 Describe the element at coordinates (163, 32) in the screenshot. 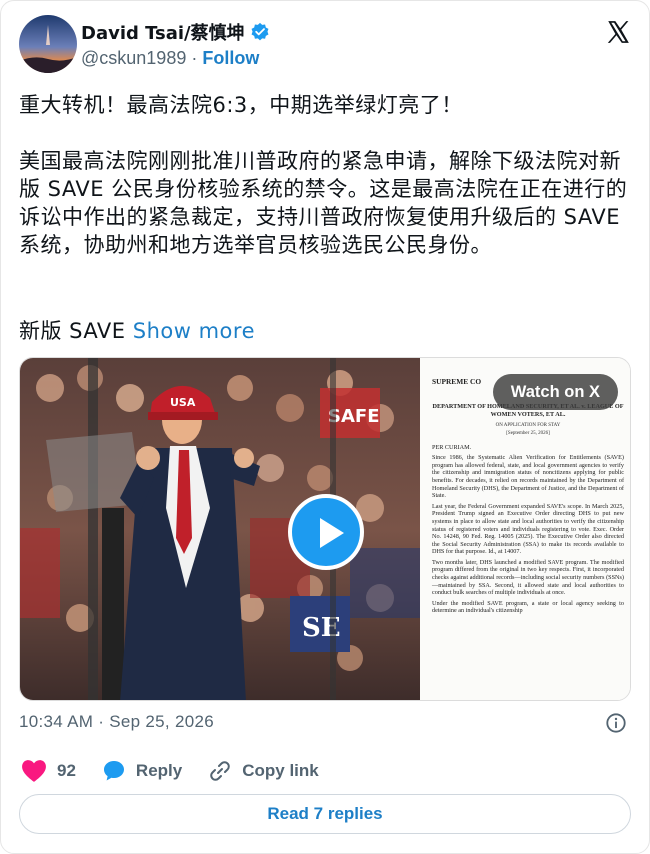

I see `display-name: David Tsai/蔡慎坤` at that location.